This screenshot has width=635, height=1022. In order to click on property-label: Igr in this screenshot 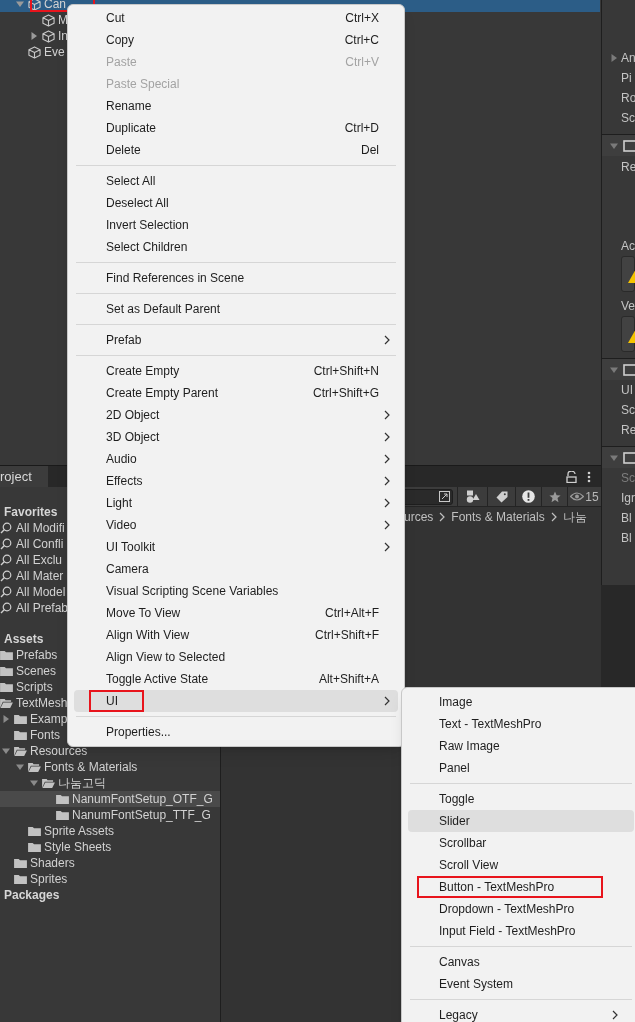, I will do `click(628, 498)`.